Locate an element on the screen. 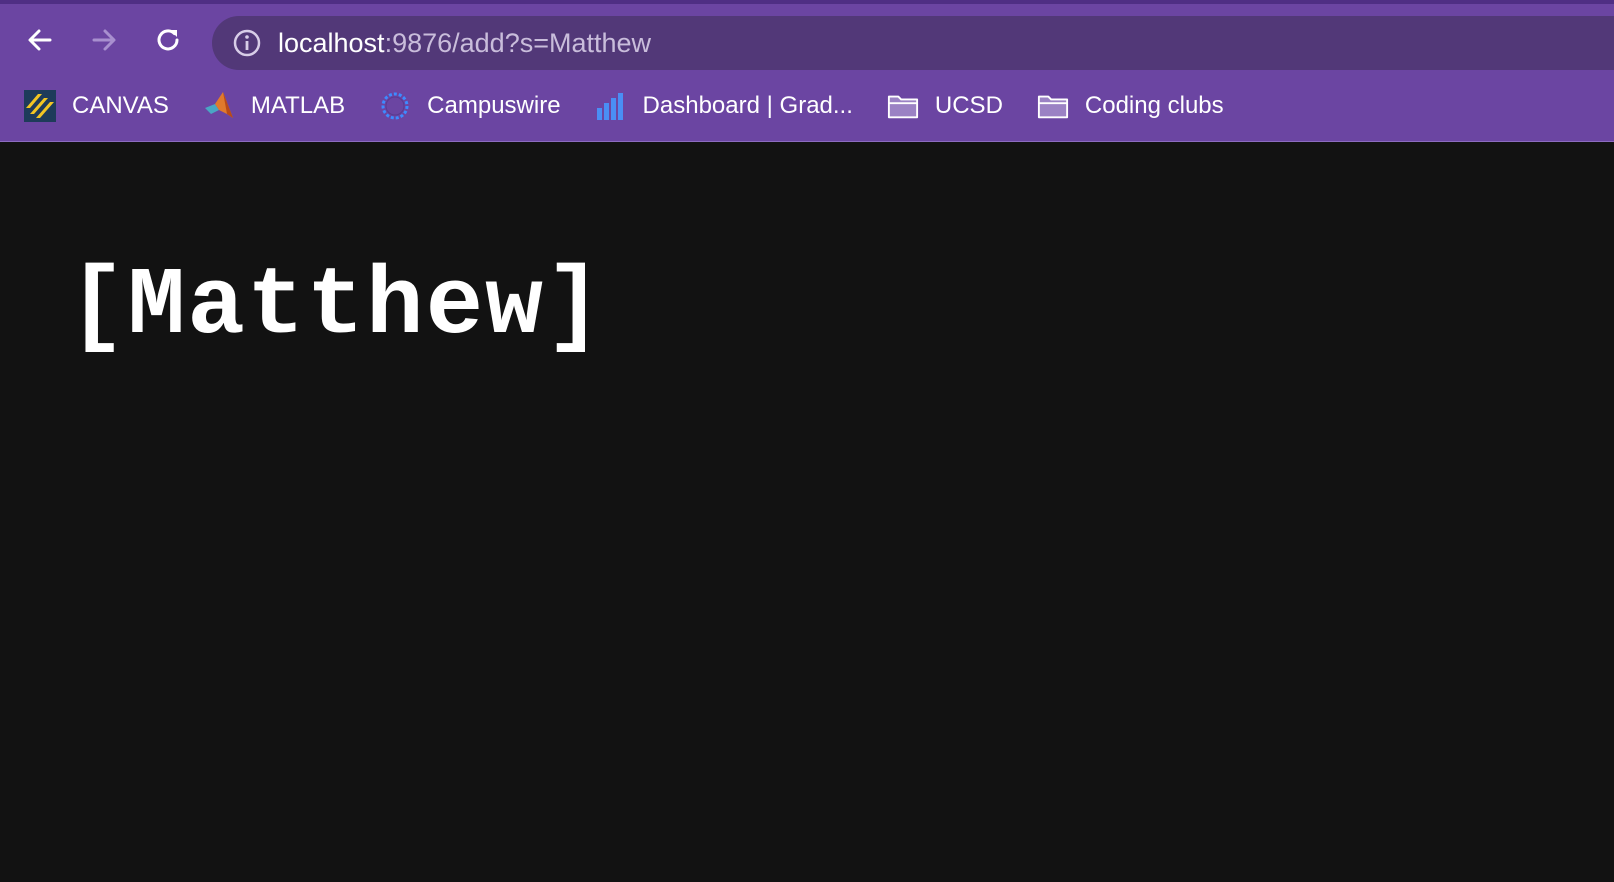 Image resolution: width=1614 pixels, height=882 pixels. address-bar: localhost:9876/add?s=Matthew is located at coordinates (913, 43).